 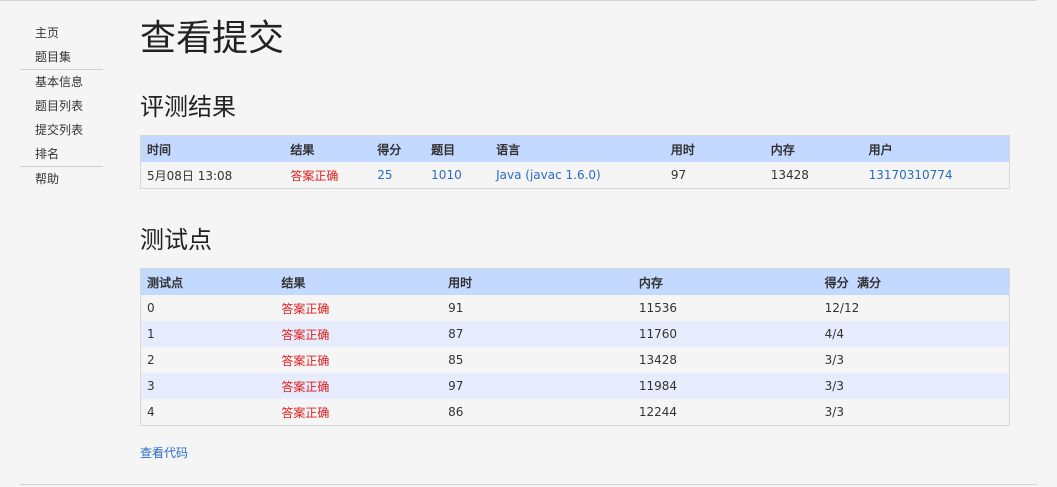 What do you see at coordinates (936, 148) in the screenshot?
I see `column-header-user: 用户` at bounding box center [936, 148].